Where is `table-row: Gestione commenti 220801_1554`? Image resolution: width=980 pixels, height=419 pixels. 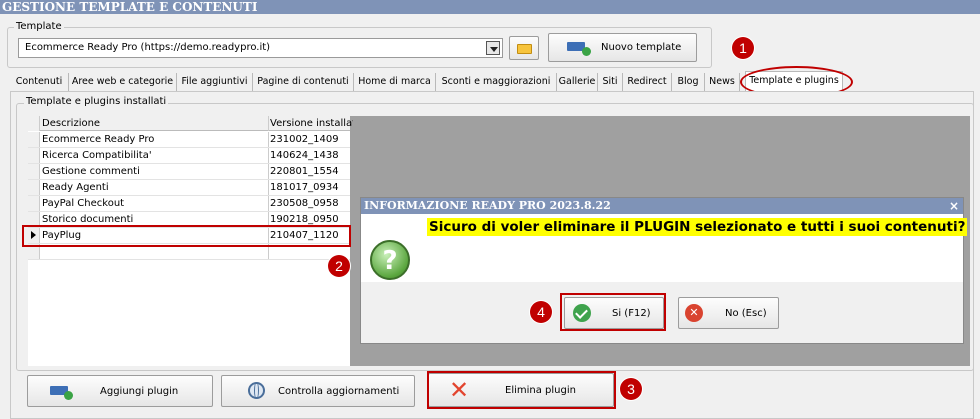 table-row: Gestione commenti 220801_1554 is located at coordinates (189, 172).